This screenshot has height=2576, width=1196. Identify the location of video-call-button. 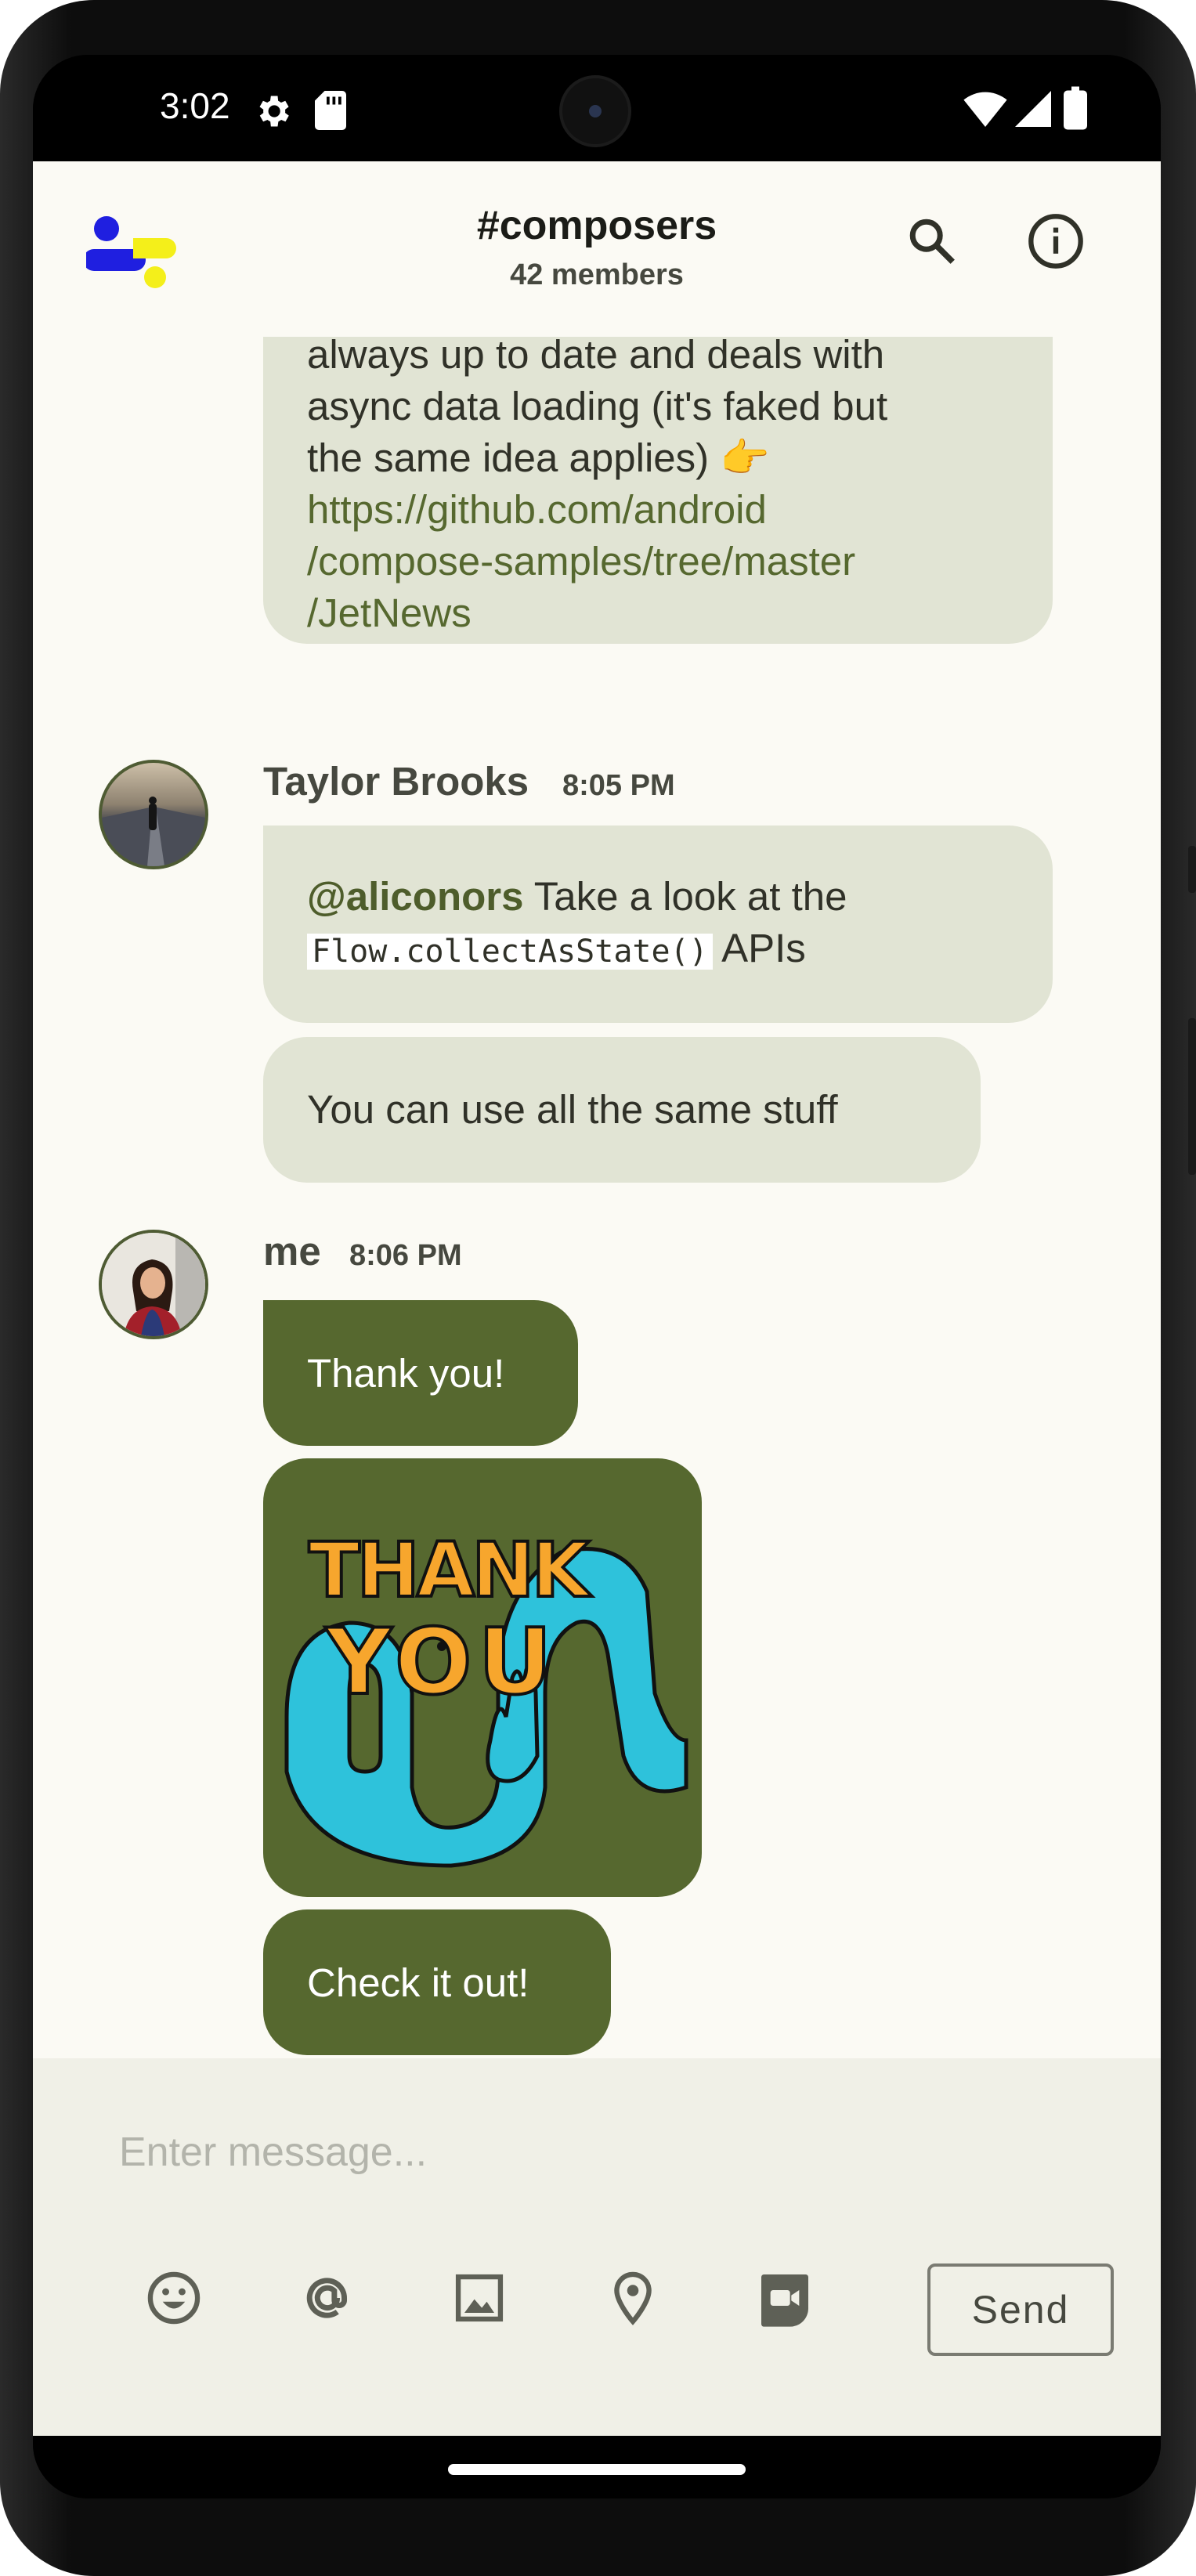
(785, 2298).